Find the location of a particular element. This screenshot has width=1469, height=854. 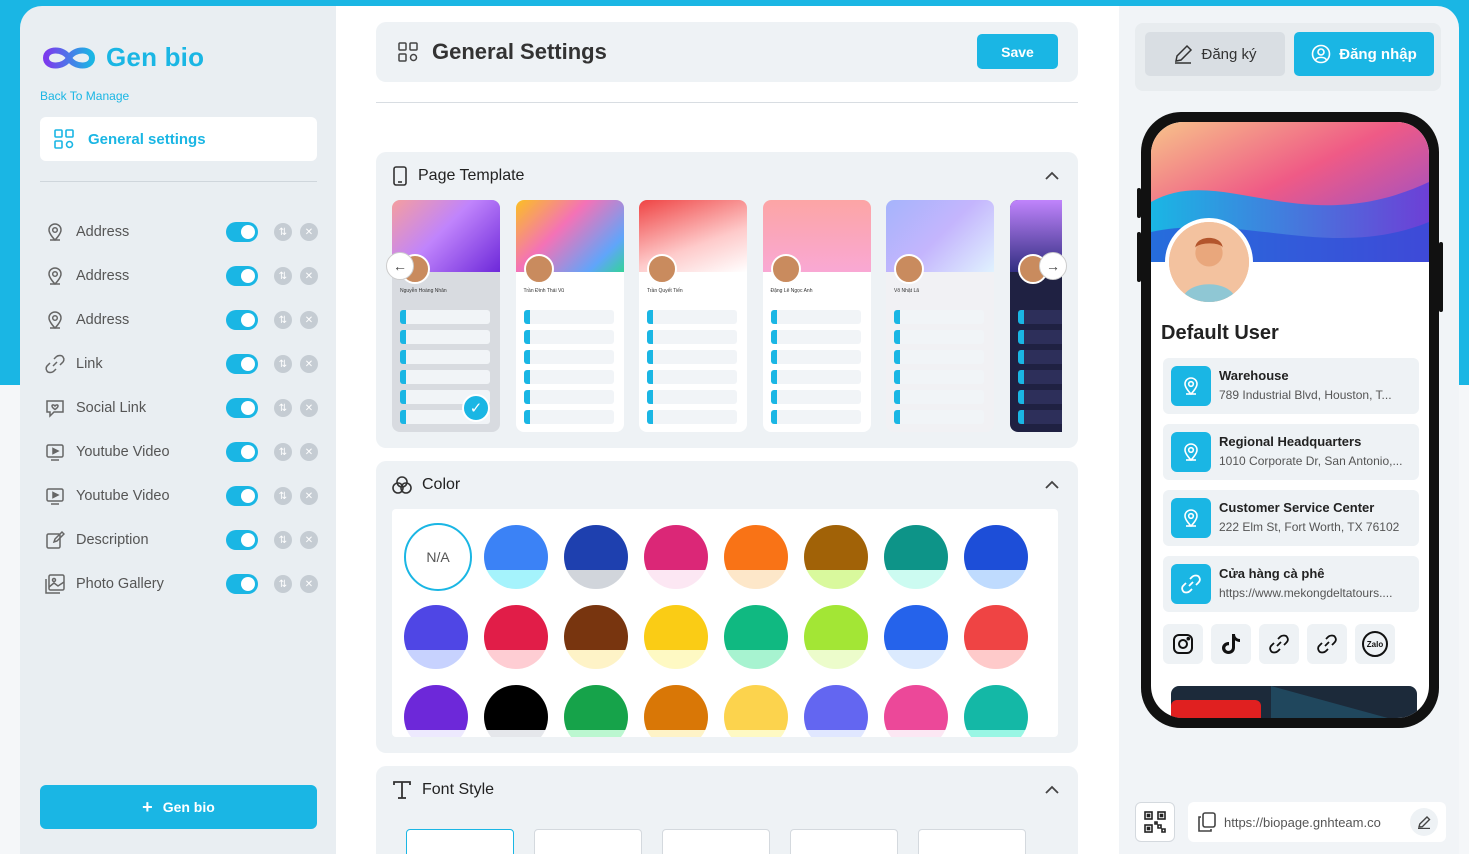

template-card: Đặng Lê Ngọc Anh is located at coordinates (816, 316).